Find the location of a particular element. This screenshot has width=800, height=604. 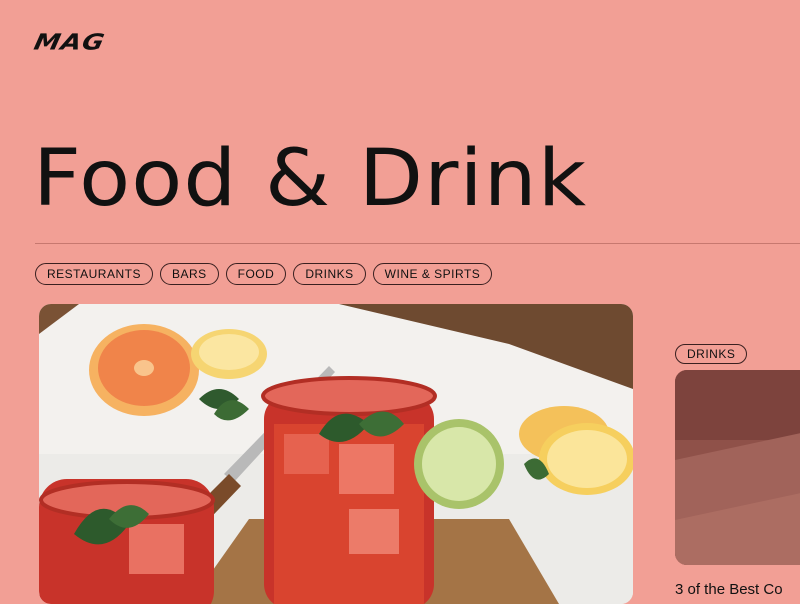

logo: MAG is located at coordinates (70, 43).